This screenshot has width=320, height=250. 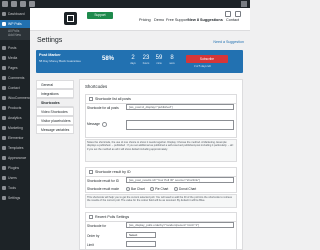 I want to click on sidebar-item-polls: WP Polls, so click(x=15, y=24).